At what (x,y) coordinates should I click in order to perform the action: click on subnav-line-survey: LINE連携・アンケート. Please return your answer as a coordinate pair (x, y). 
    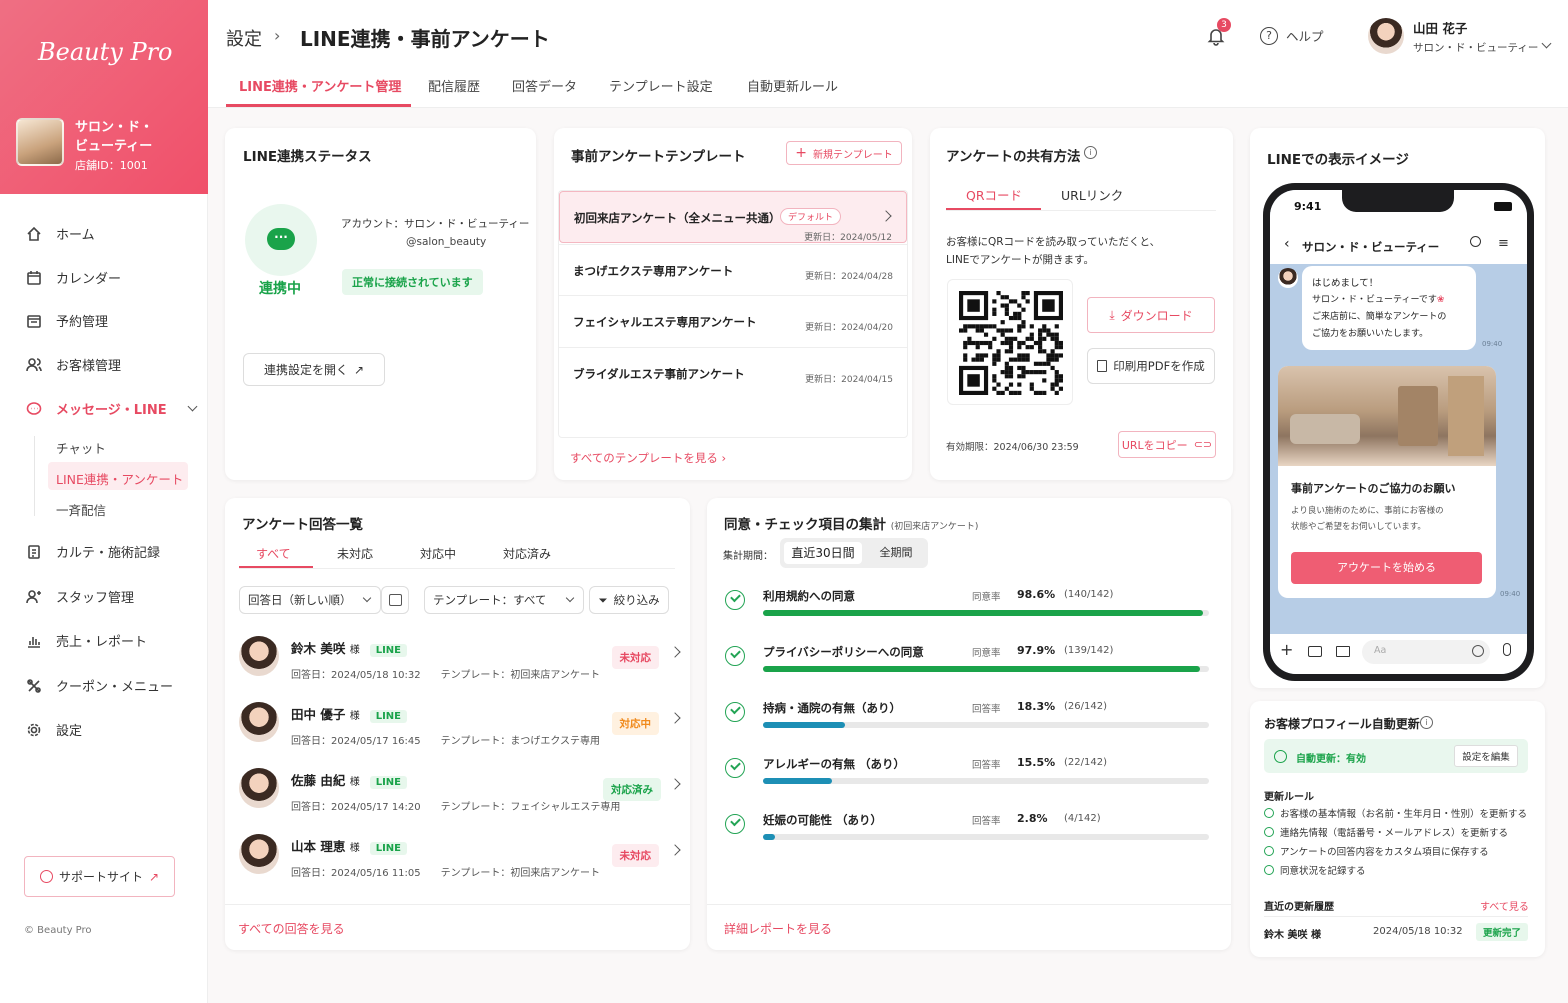
    Looking at the image, I should click on (119, 478).